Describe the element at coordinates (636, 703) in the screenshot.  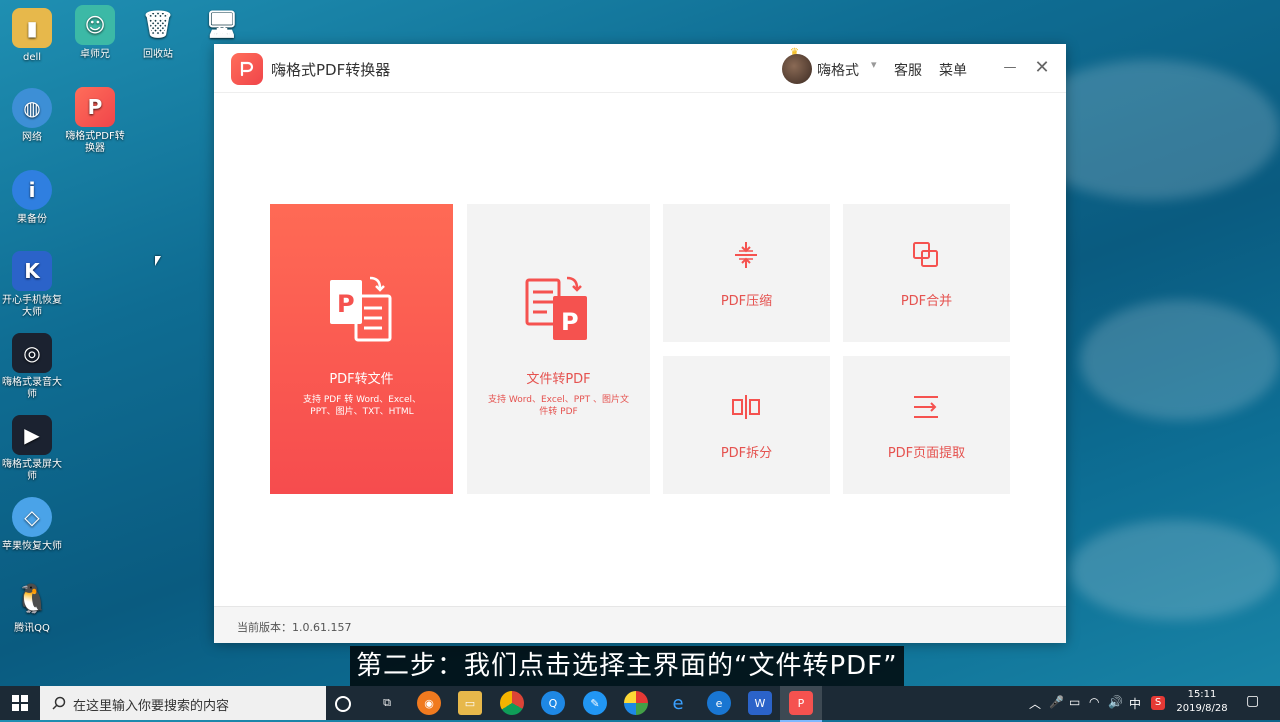
I see `color-picker-icon` at that location.